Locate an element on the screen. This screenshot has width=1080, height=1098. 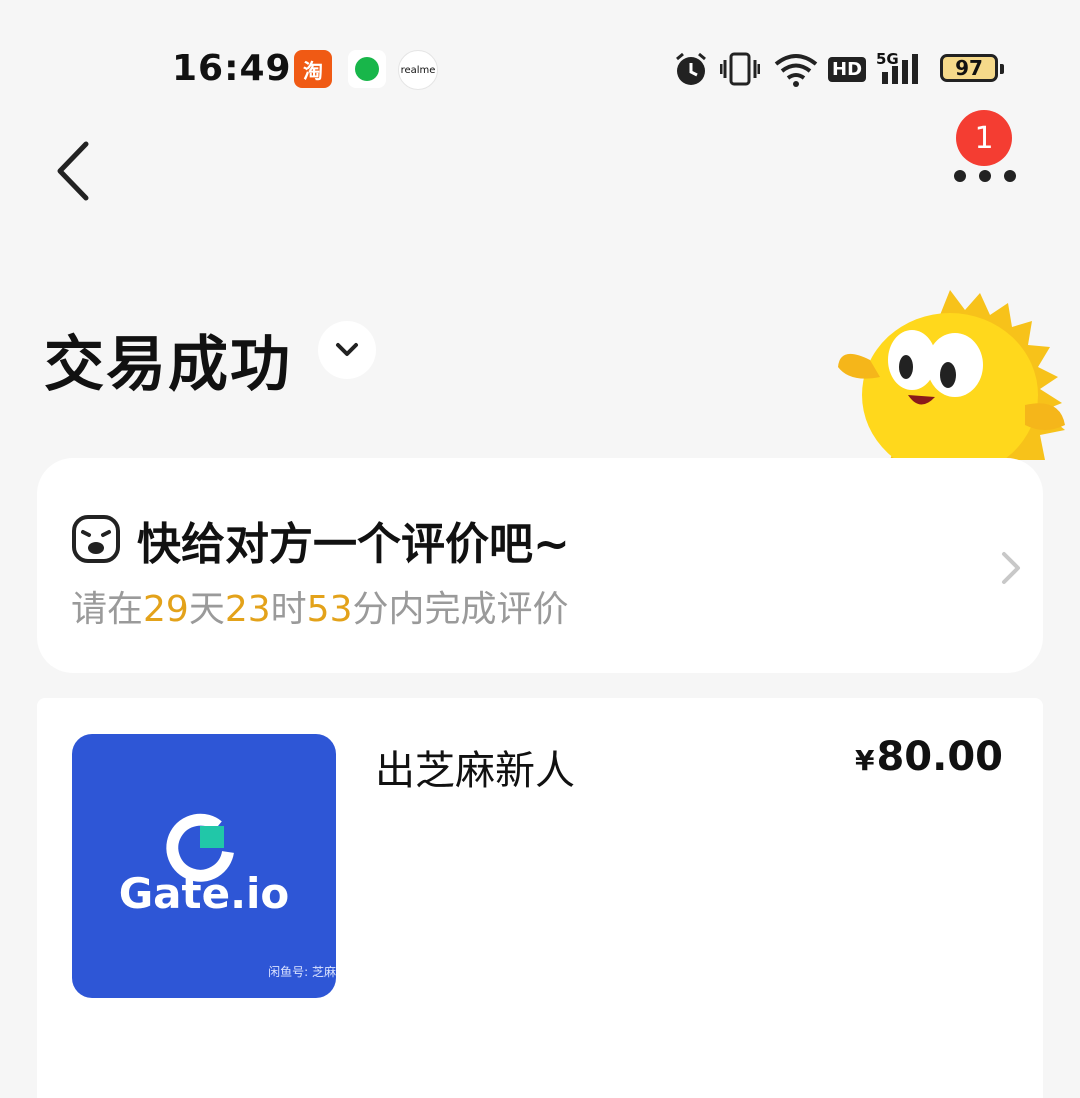
vibrate-icon is located at coordinates (740, 69).